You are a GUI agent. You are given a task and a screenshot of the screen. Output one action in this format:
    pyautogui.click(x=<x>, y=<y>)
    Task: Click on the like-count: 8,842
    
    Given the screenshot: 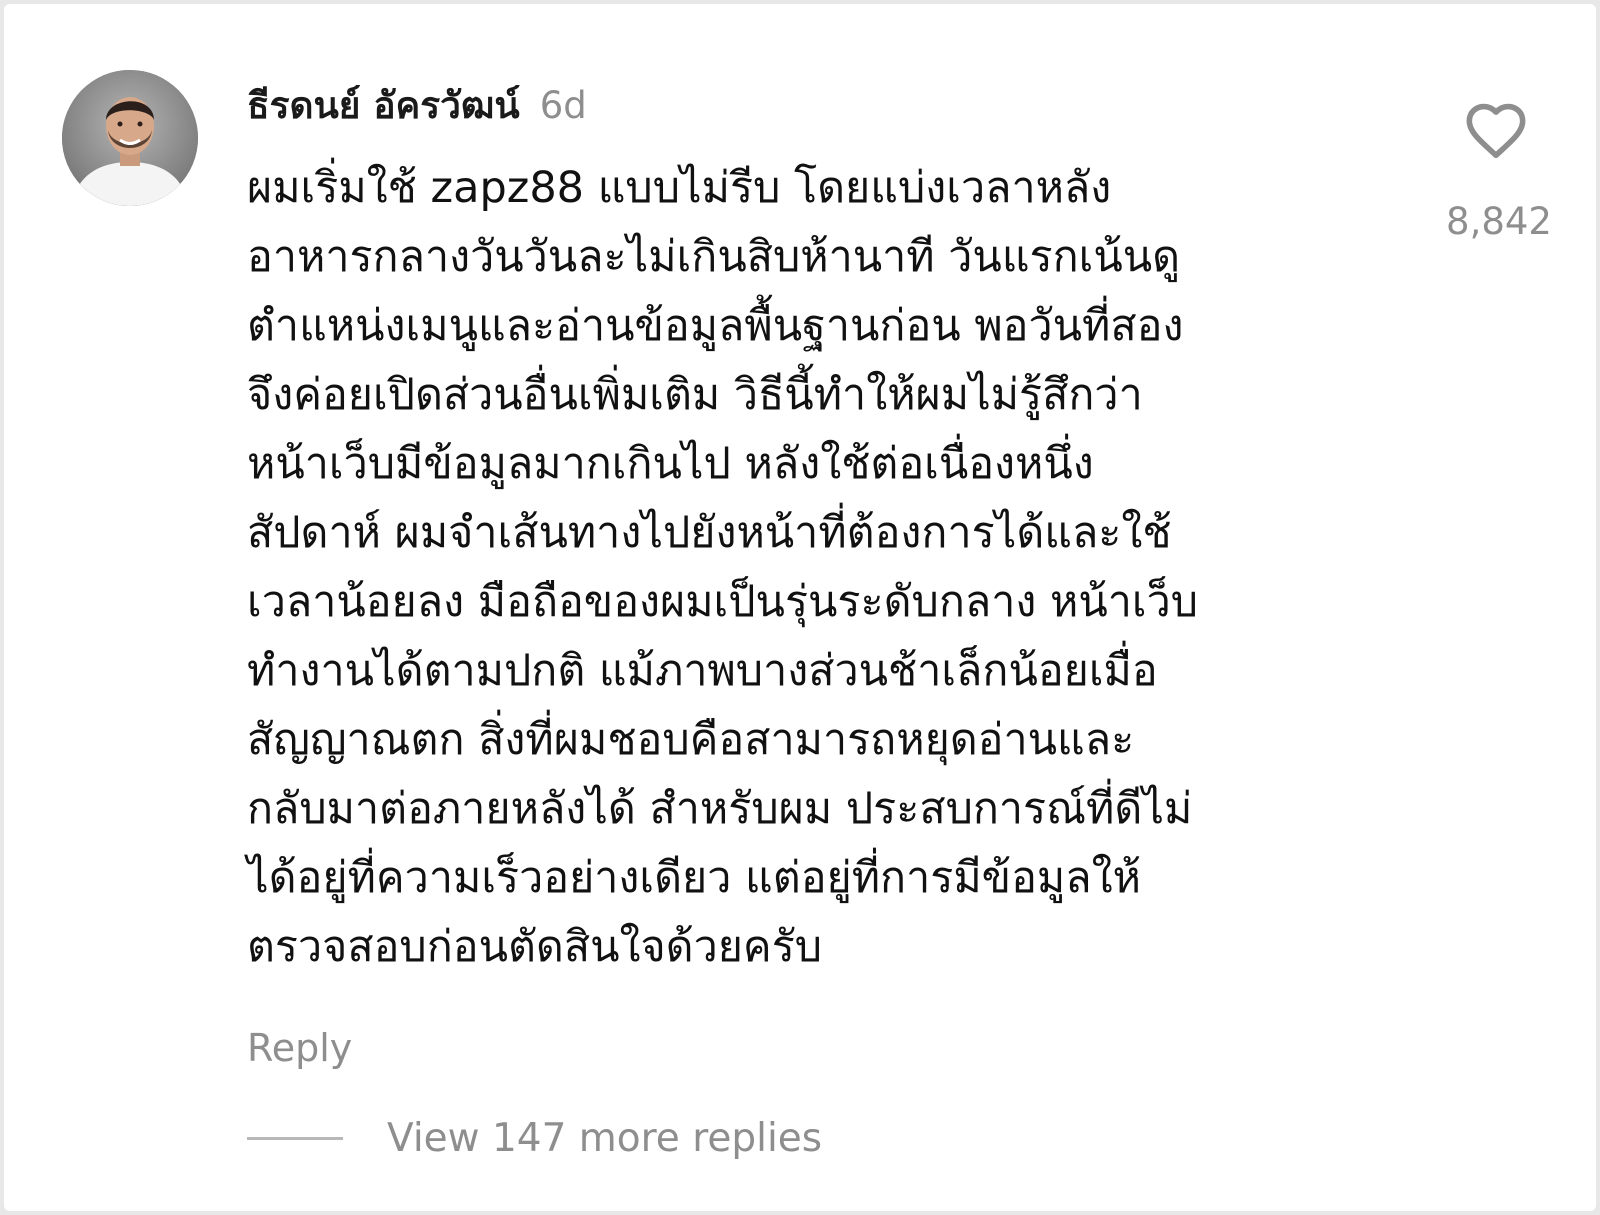 What is the action you would take?
    pyautogui.click(x=1499, y=221)
    